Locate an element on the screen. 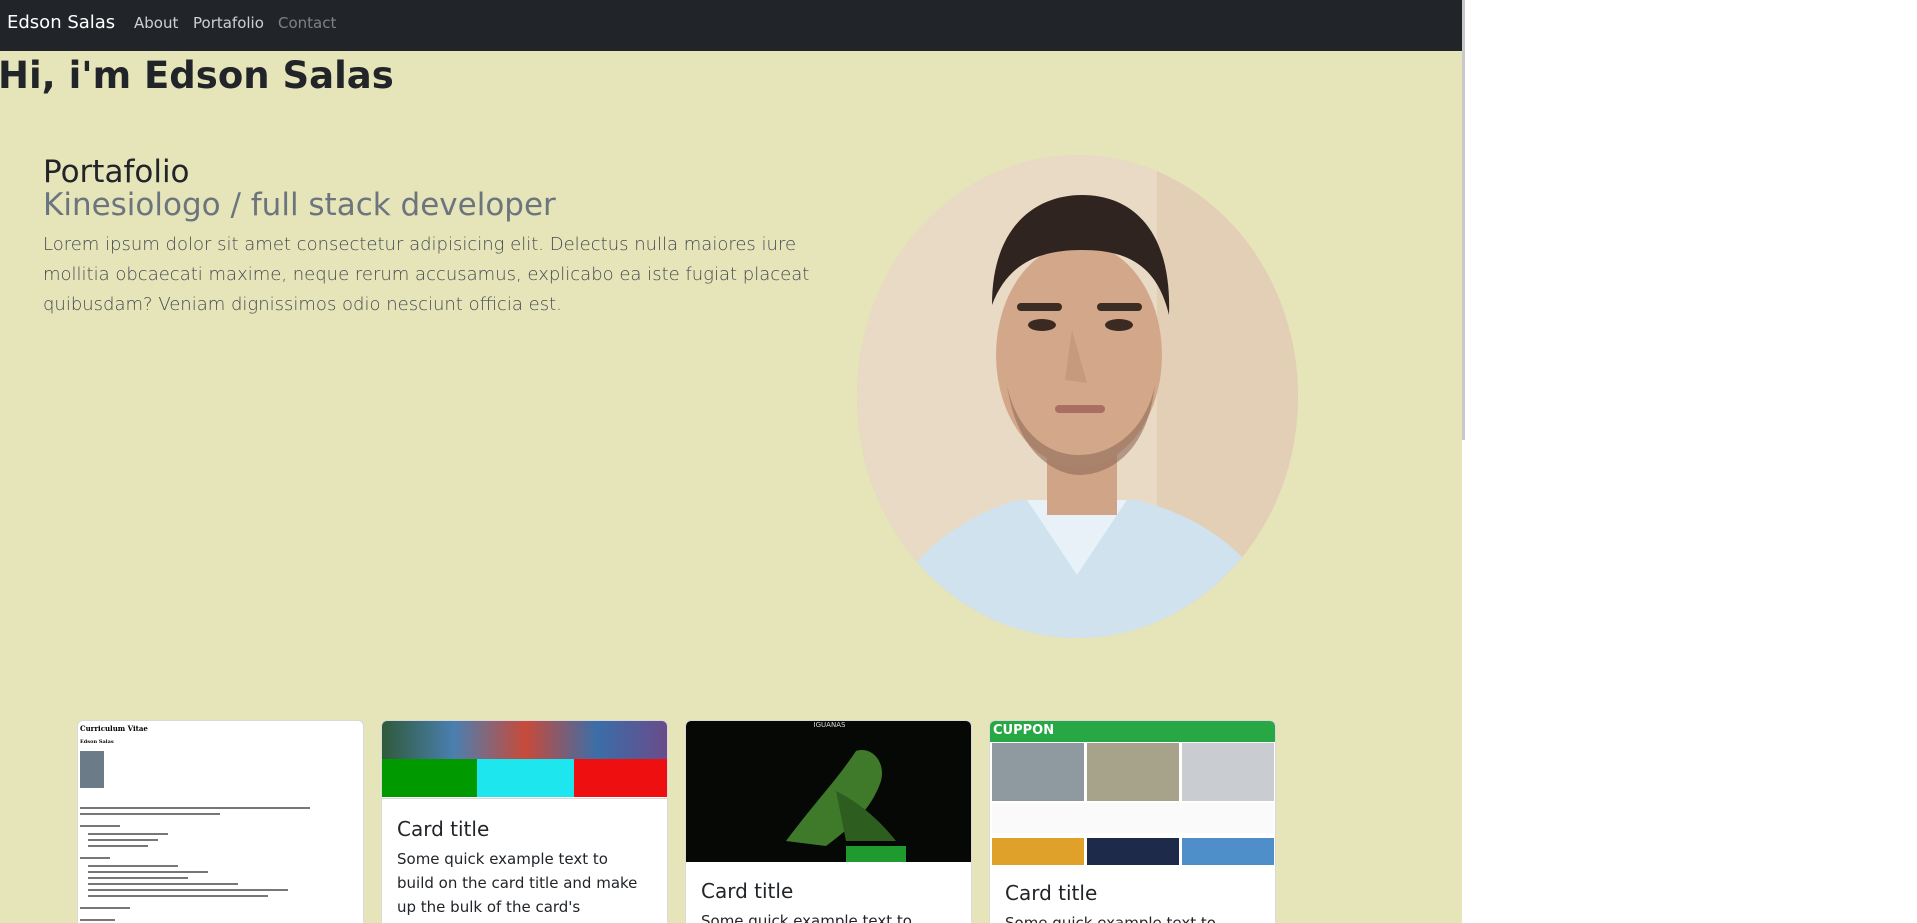 The image size is (1917, 923). scrollbar is located at coordinates (1463, 220).